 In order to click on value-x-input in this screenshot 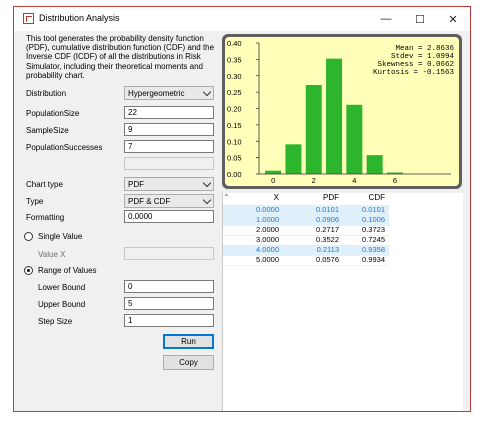, I will do `click(169, 253)`.